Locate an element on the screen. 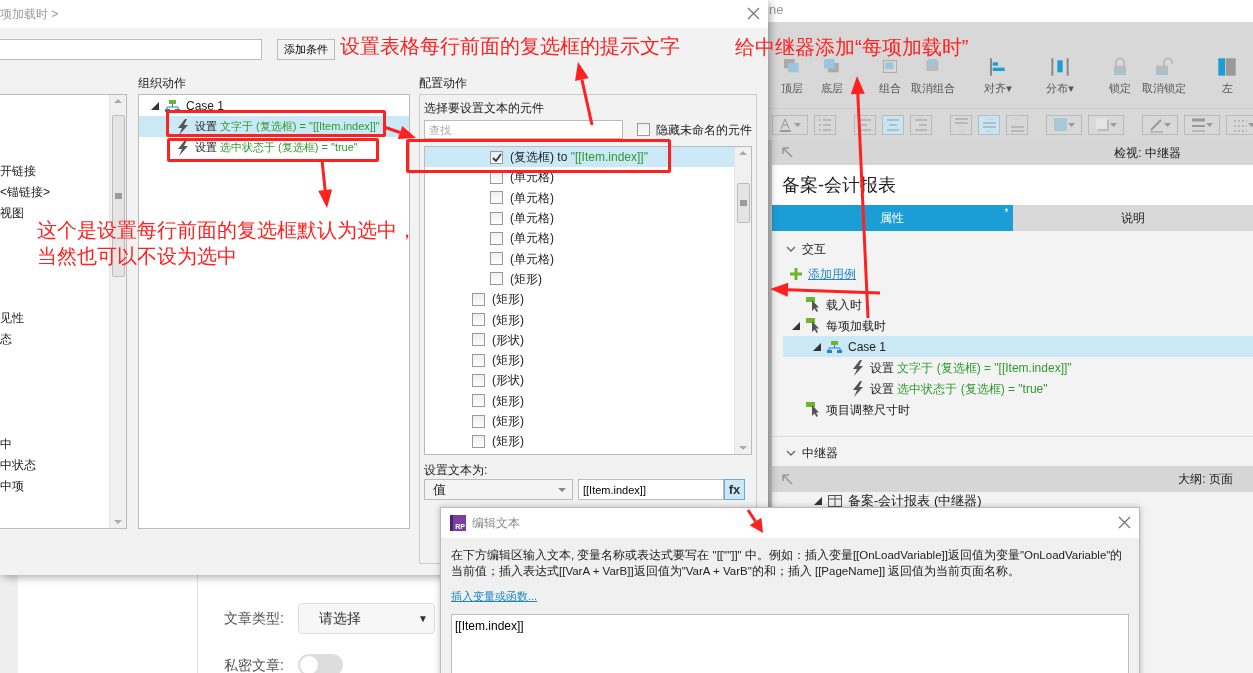  toolbar-button: 对齐▾ is located at coordinates (998, 76).